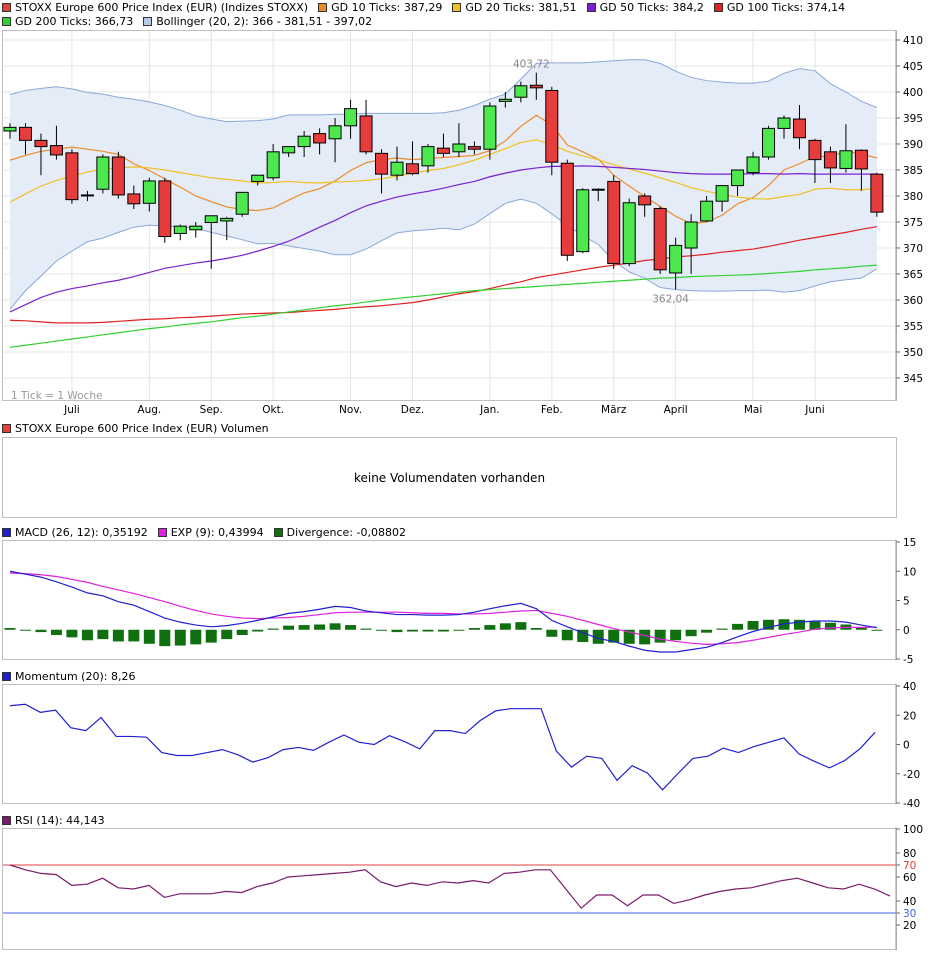 This screenshot has height=958, width=940. Describe the element at coordinates (814, 410) in the screenshot. I see `x-tick-label: Juni` at that location.